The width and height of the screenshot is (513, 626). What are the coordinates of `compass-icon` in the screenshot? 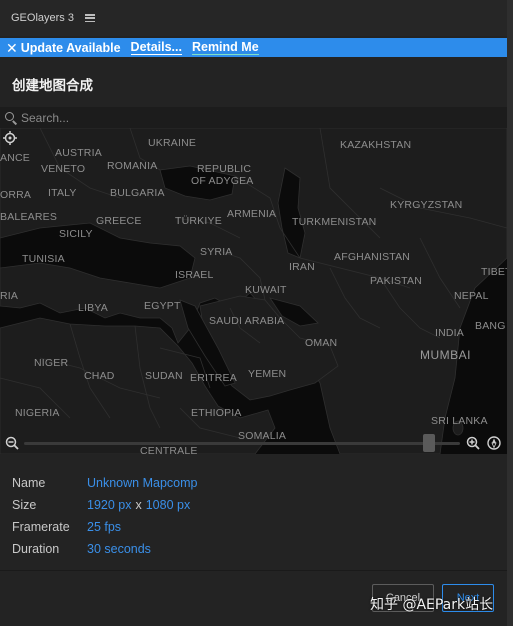 It's located at (494, 443).